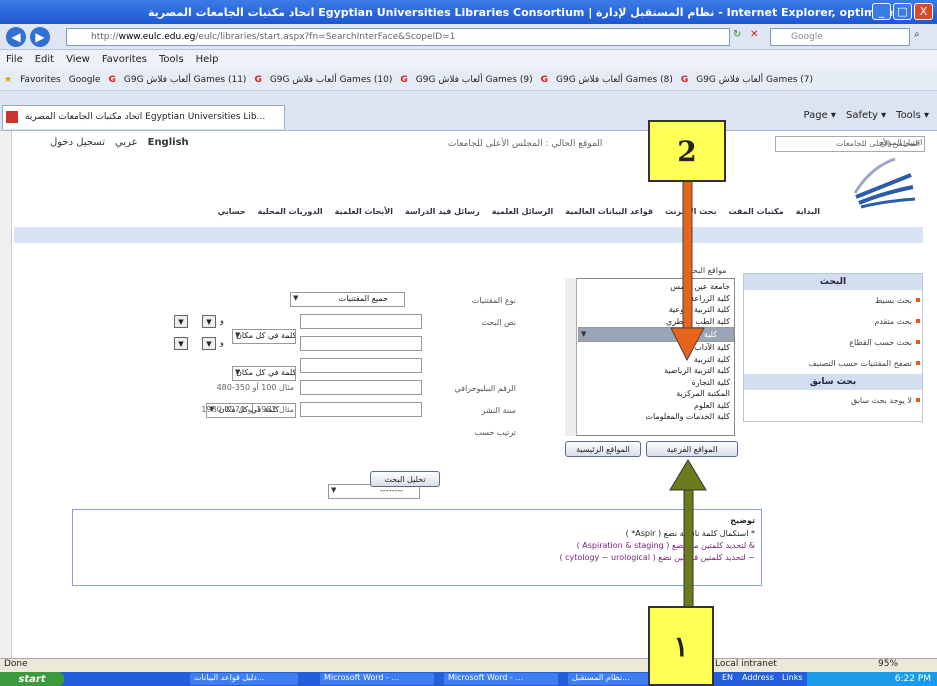 This screenshot has width=937, height=686. What do you see at coordinates (687, 151) in the screenshot?
I see `callout-two: 2` at bounding box center [687, 151].